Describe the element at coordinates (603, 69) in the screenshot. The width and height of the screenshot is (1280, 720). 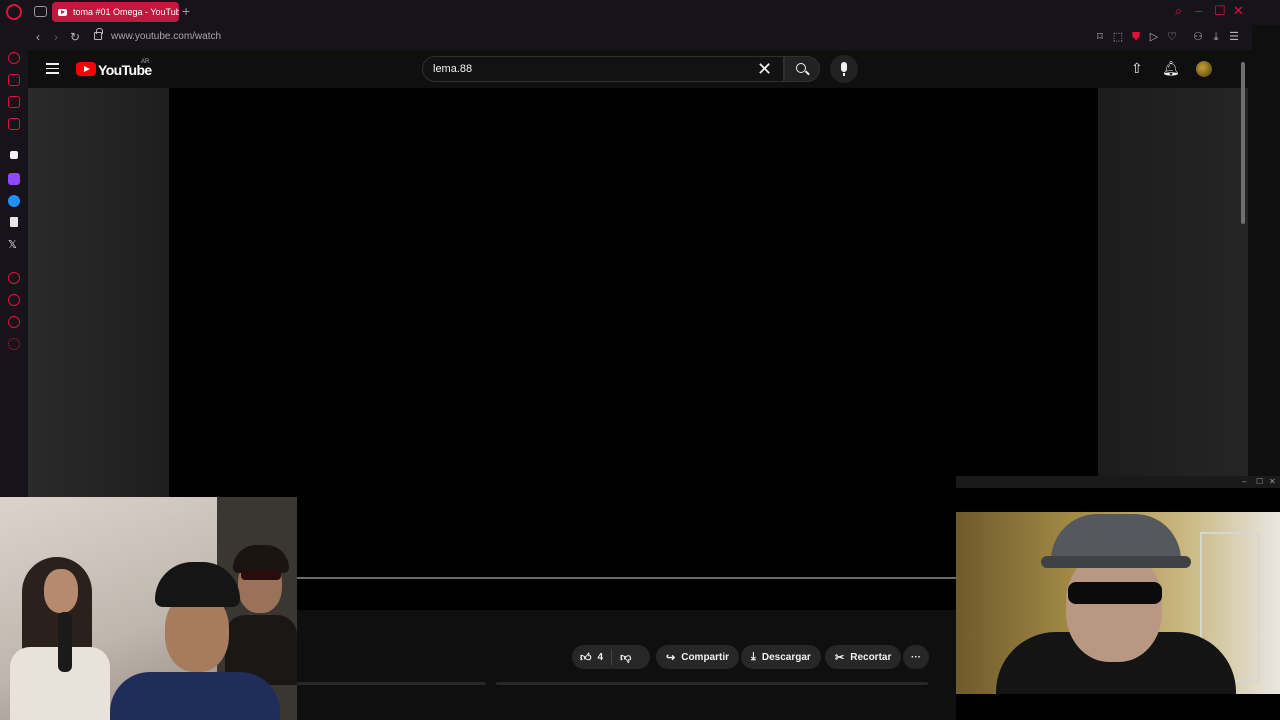
I see `search-box: lema.88 ✕` at that location.